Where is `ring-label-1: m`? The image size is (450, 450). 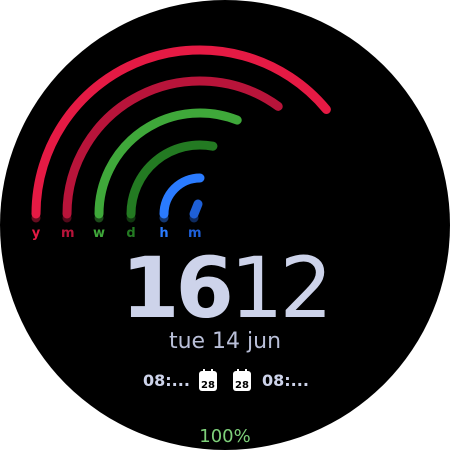
ring-label-1: m is located at coordinates (68, 233).